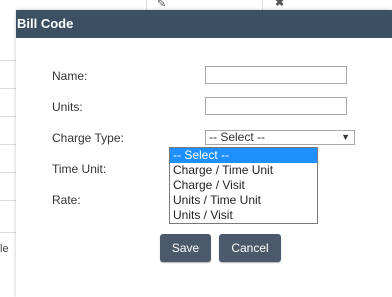 This screenshot has height=297, width=392. What do you see at coordinates (185, 248) in the screenshot?
I see `save-button: Save` at bounding box center [185, 248].